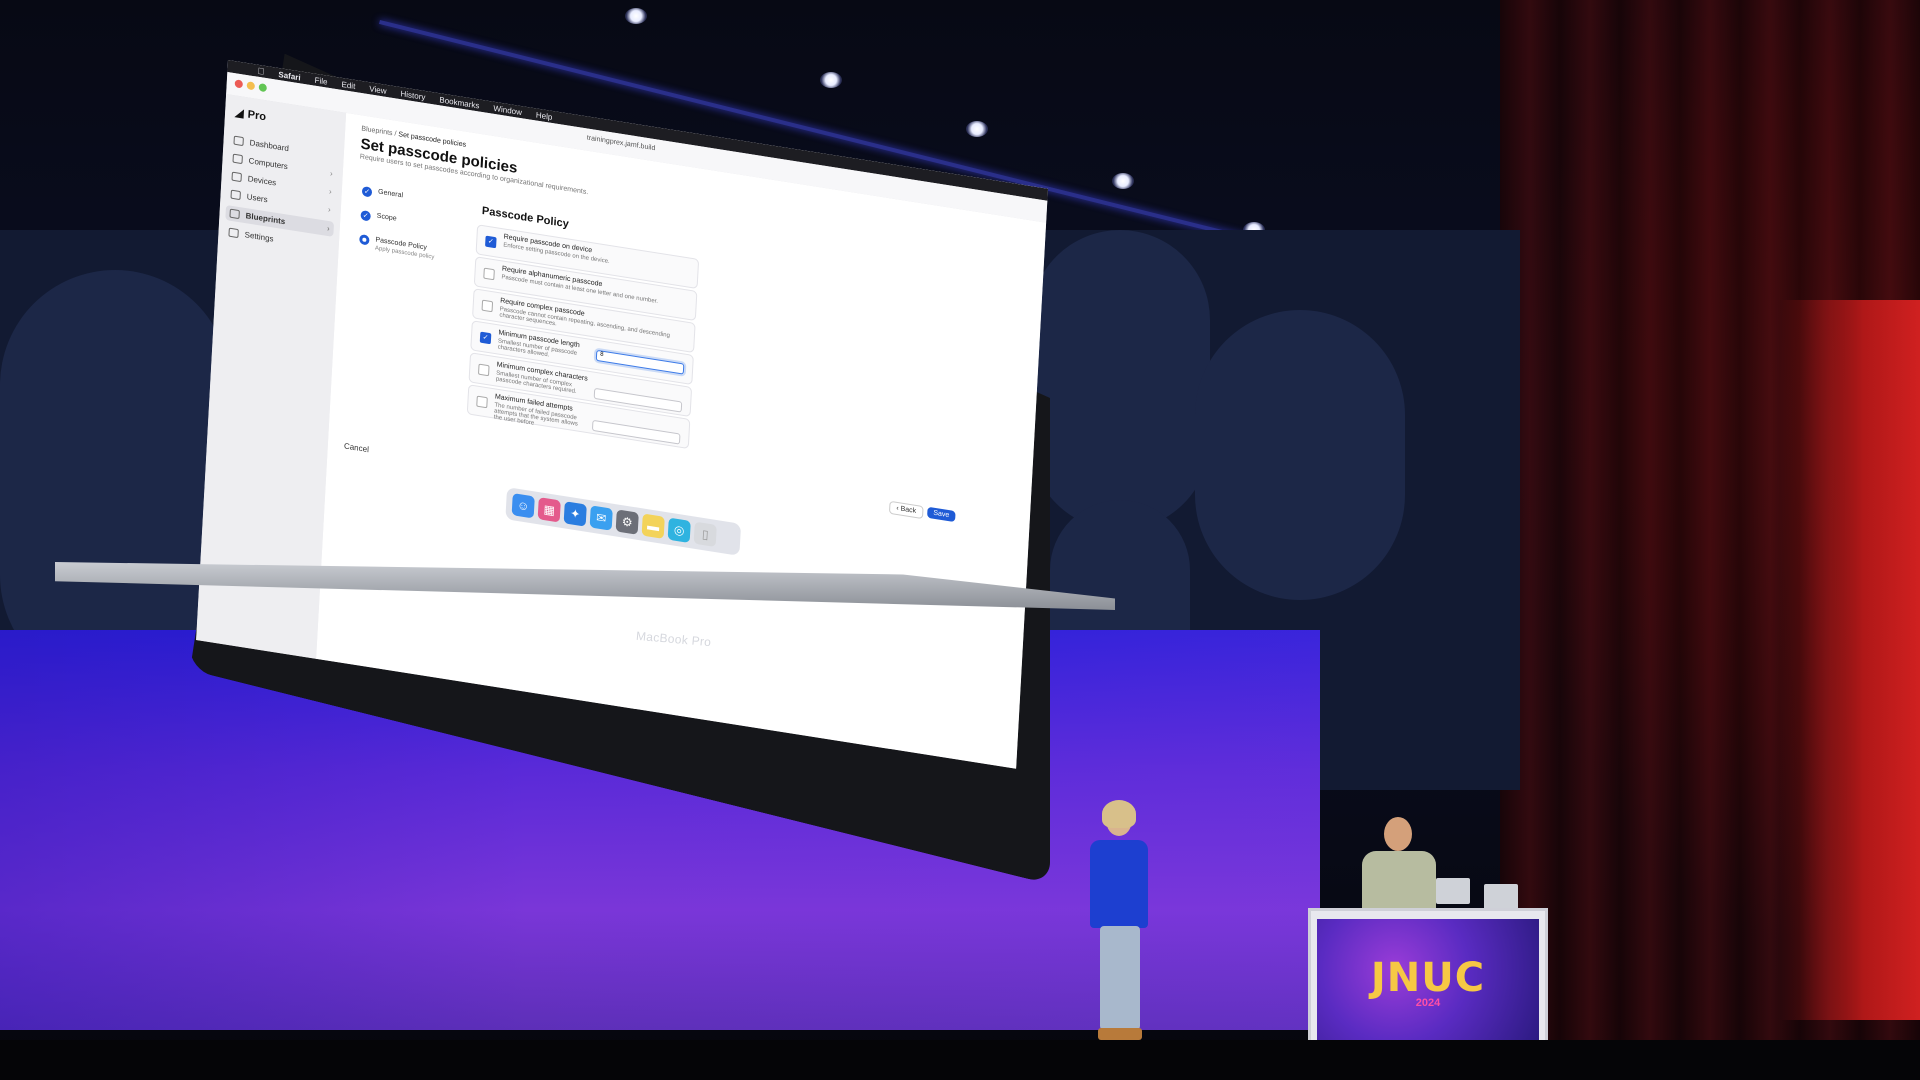 The image size is (1920, 1080). I want to click on max-failed-input, so click(636, 432).